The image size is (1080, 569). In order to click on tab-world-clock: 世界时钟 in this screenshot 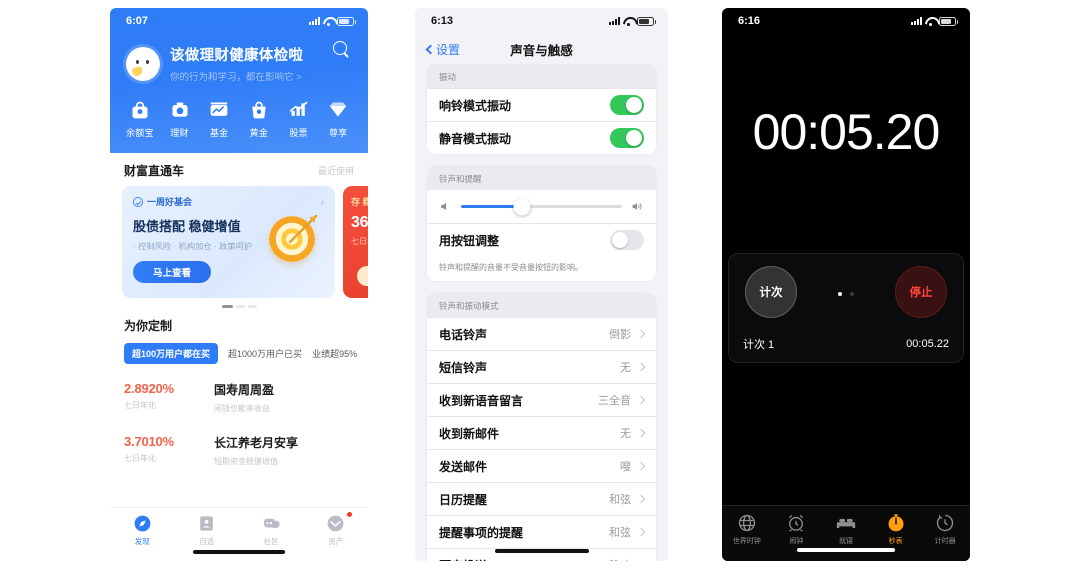, I will do `click(747, 529)`.